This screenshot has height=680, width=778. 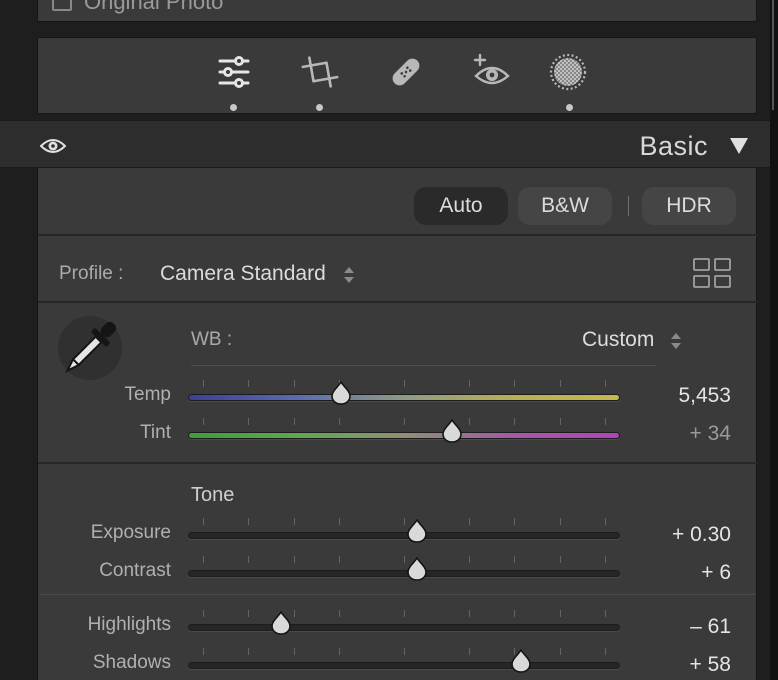 What do you see at coordinates (492, 72) in the screenshot?
I see `red-eye-icon` at bounding box center [492, 72].